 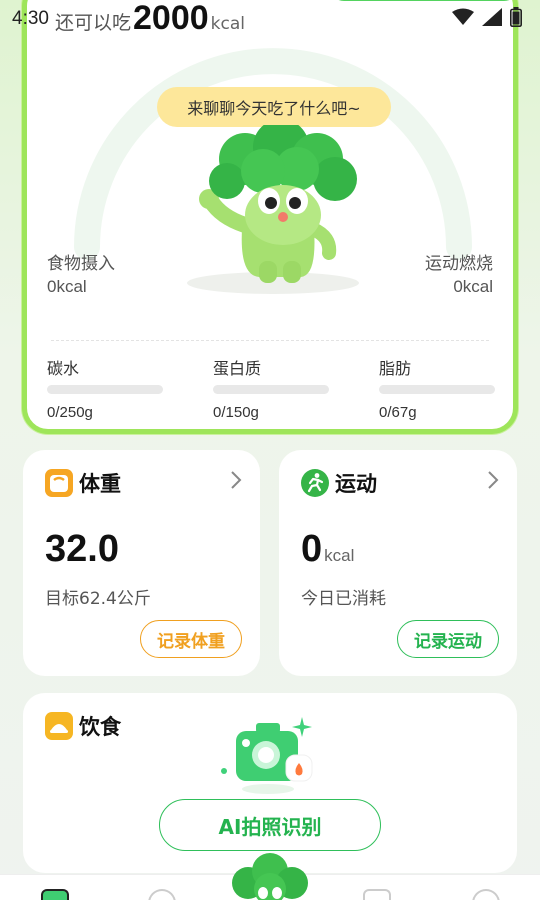 What do you see at coordinates (315, 483) in the screenshot?
I see `running-icon` at bounding box center [315, 483].